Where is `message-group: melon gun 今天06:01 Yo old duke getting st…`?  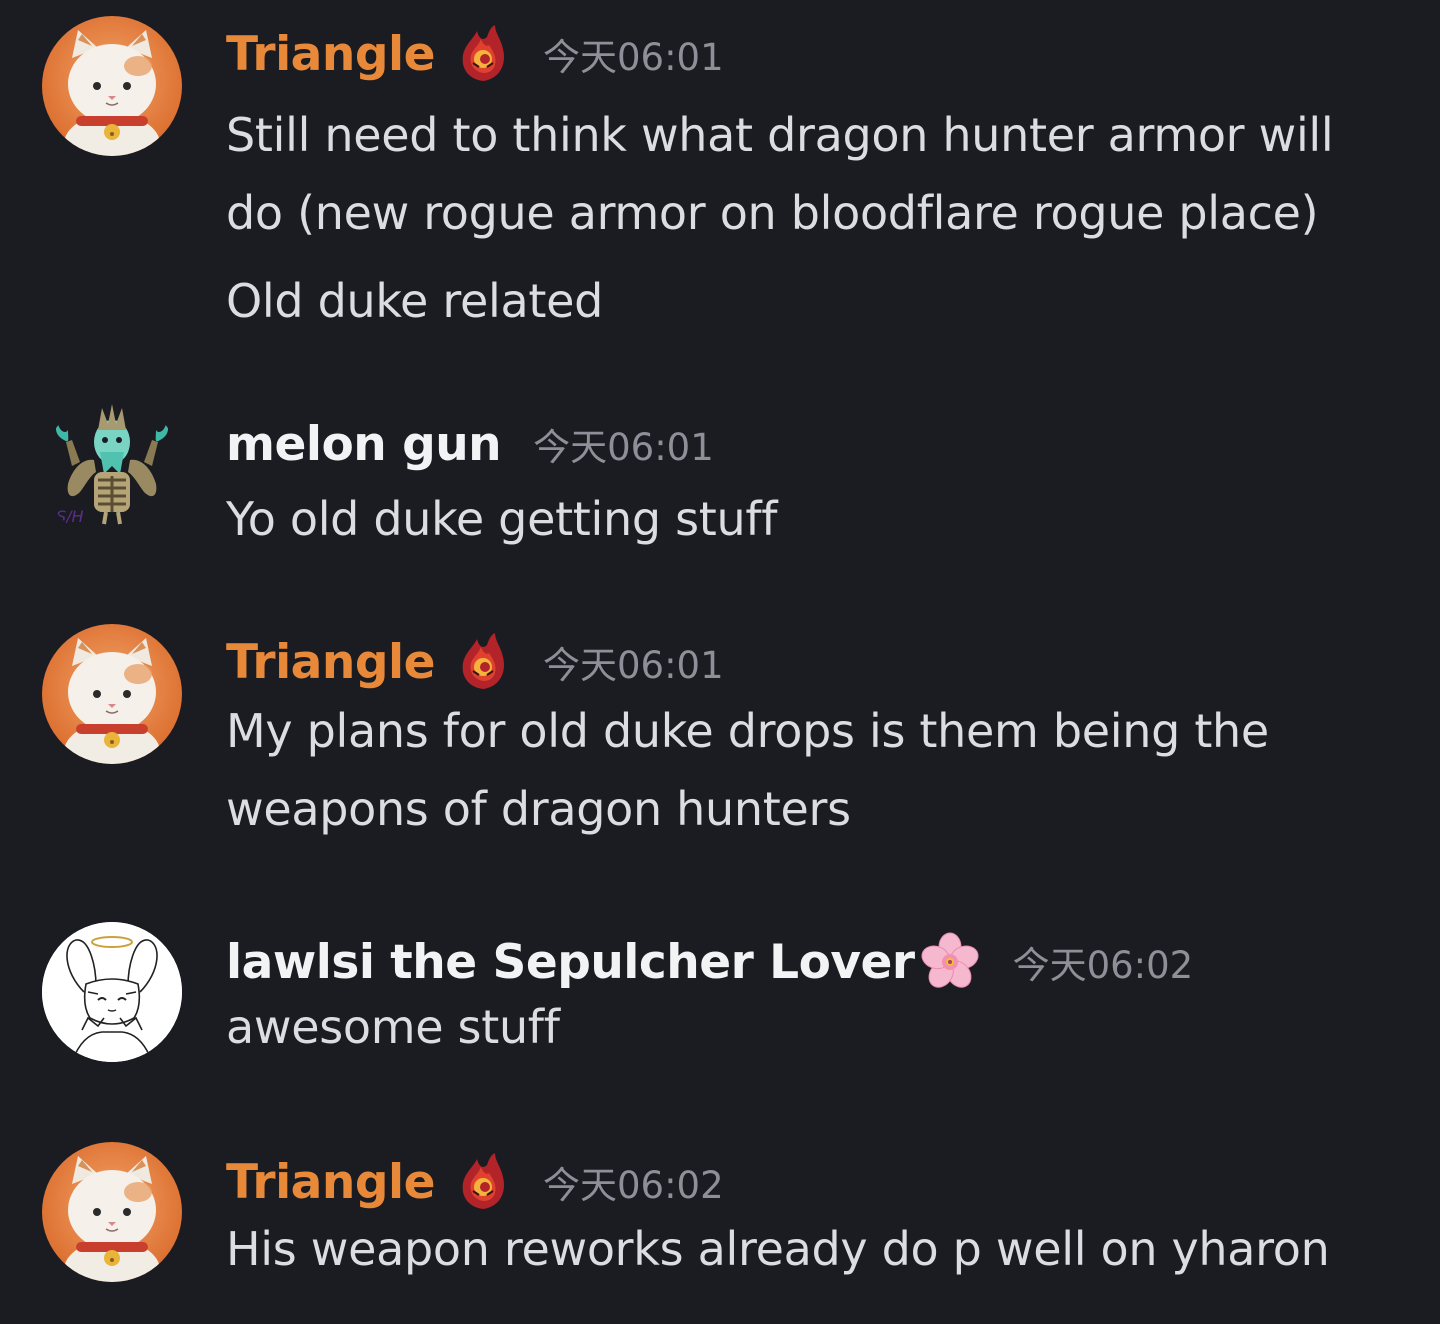
message-group: melon gun 今天06:01 Yo old duke getting st… is located at coordinates (720, 485).